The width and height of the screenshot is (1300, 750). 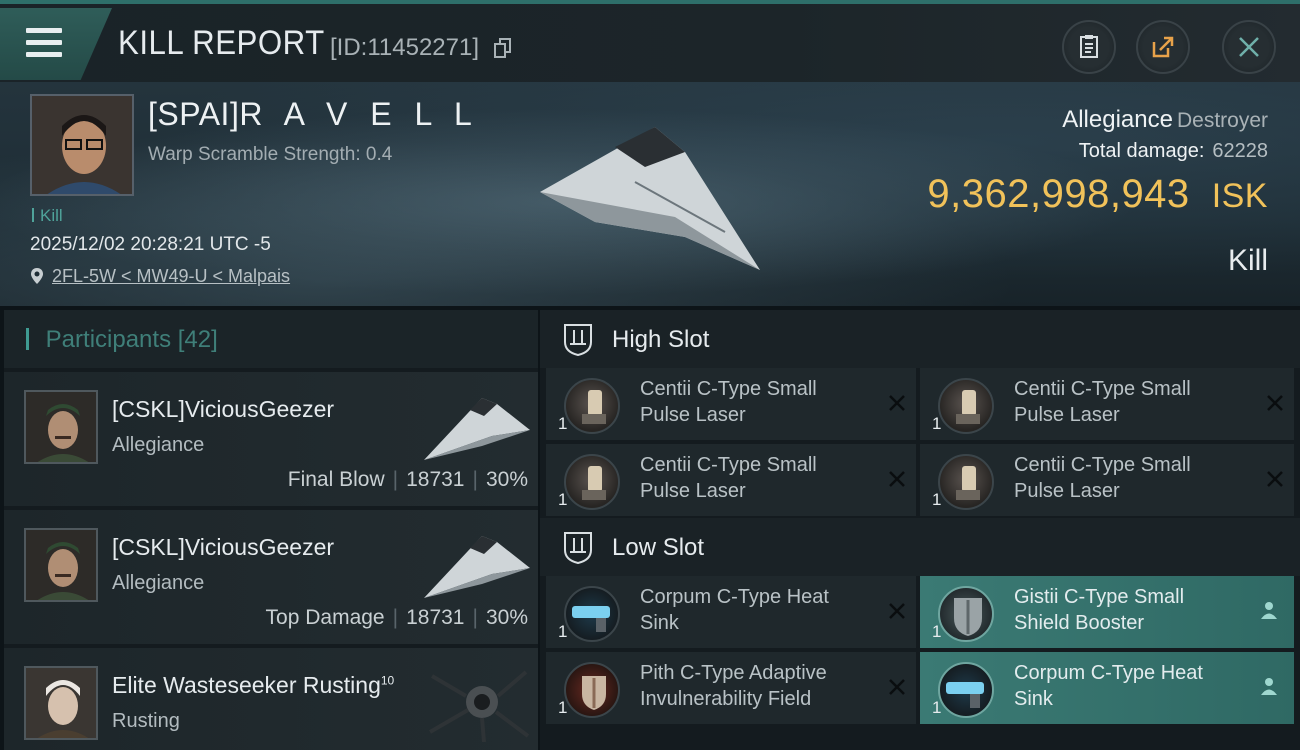 What do you see at coordinates (246, 685) in the screenshot?
I see `participant-name-text: Elite Wasteseeker Rusting` at bounding box center [246, 685].